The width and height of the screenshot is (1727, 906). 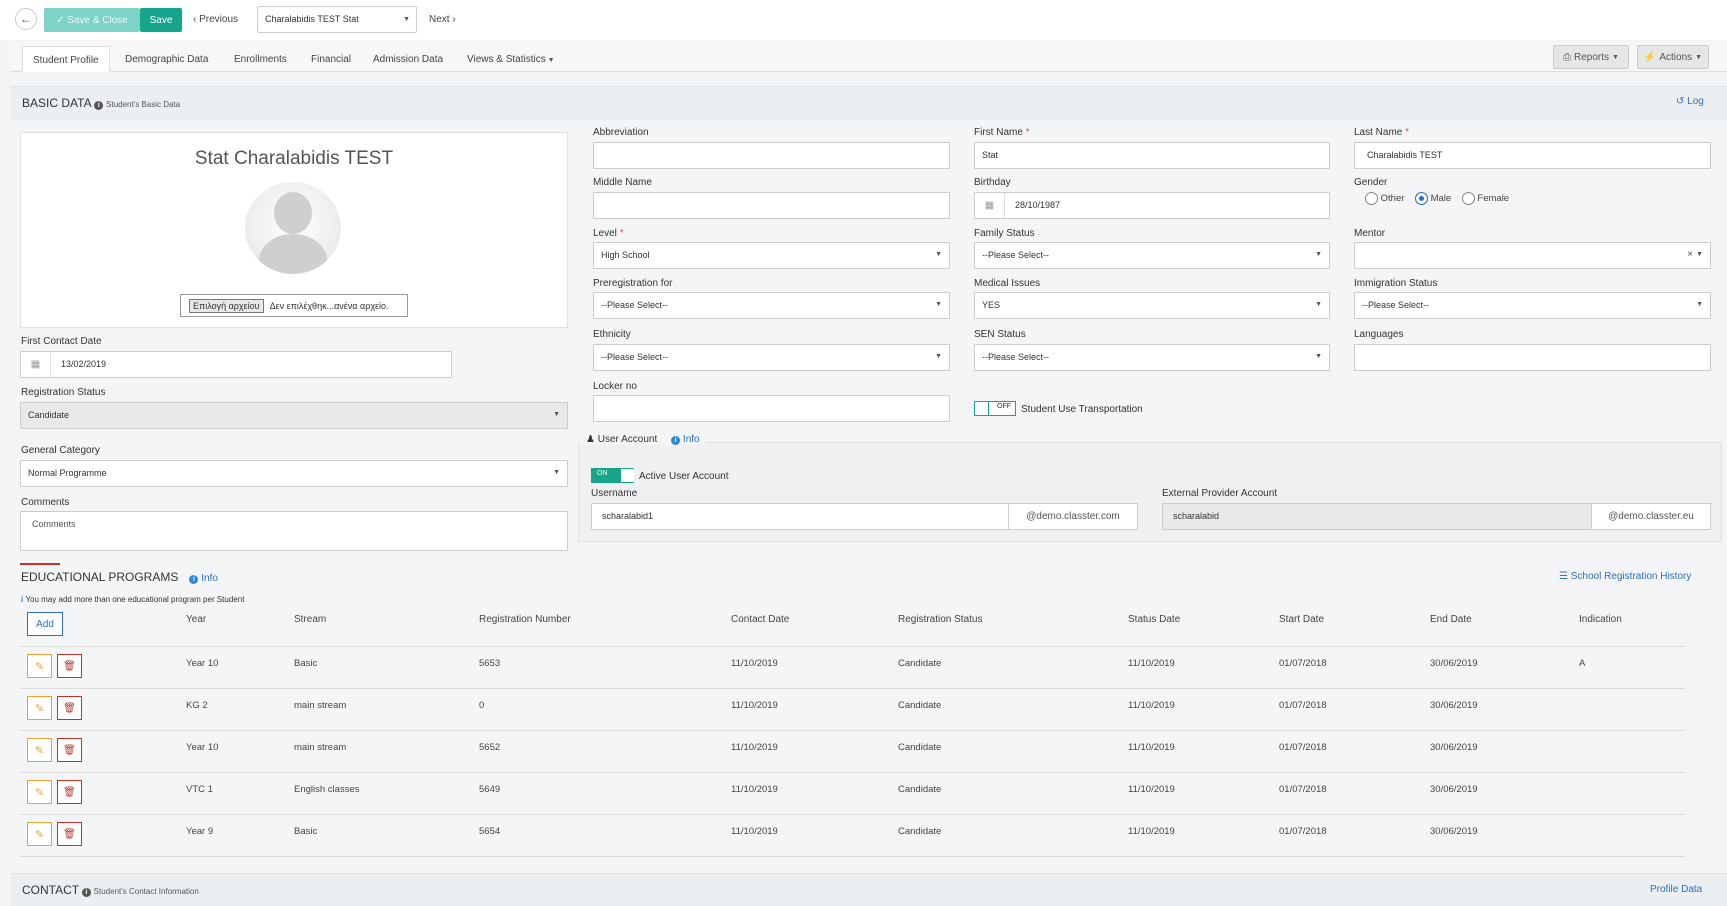 I want to click on registration-status-select: Candidate ▼, so click(x=294, y=415).